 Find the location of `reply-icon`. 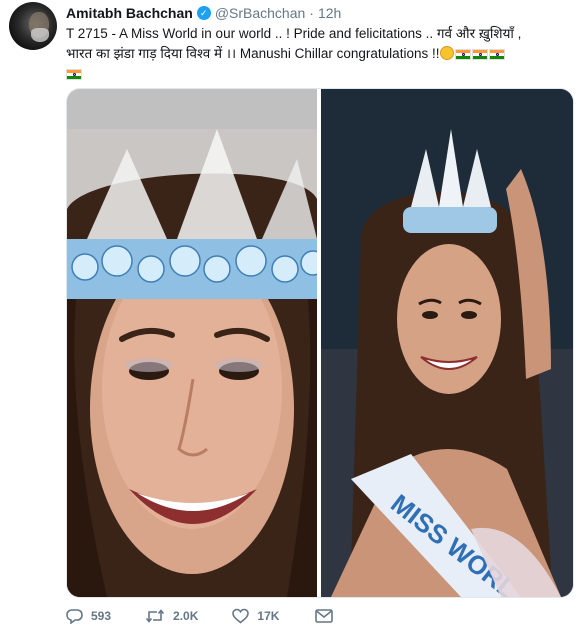

reply-icon is located at coordinates (74, 616).